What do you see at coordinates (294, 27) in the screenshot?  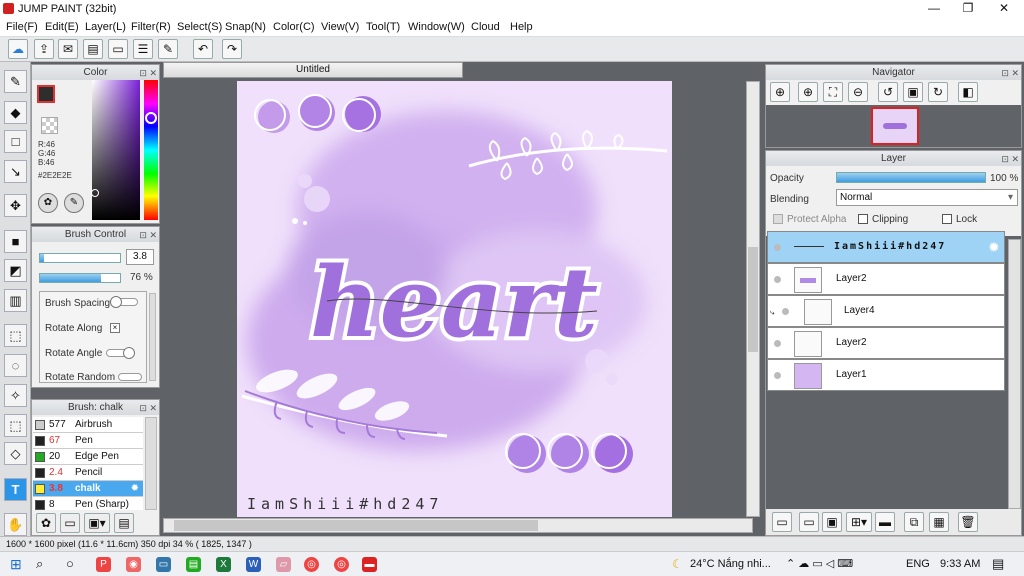 I see `menu-color: Color(C)` at bounding box center [294, 27].